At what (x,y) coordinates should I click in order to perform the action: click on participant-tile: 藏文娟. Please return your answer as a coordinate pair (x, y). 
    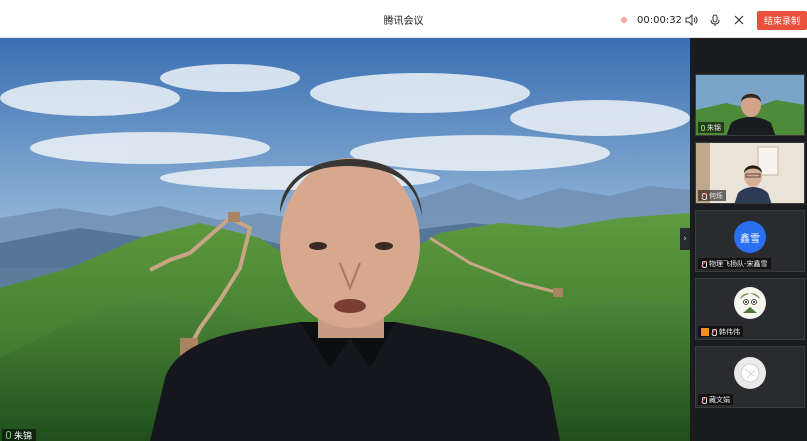
    Looking at the image, I should click on (750, 377).